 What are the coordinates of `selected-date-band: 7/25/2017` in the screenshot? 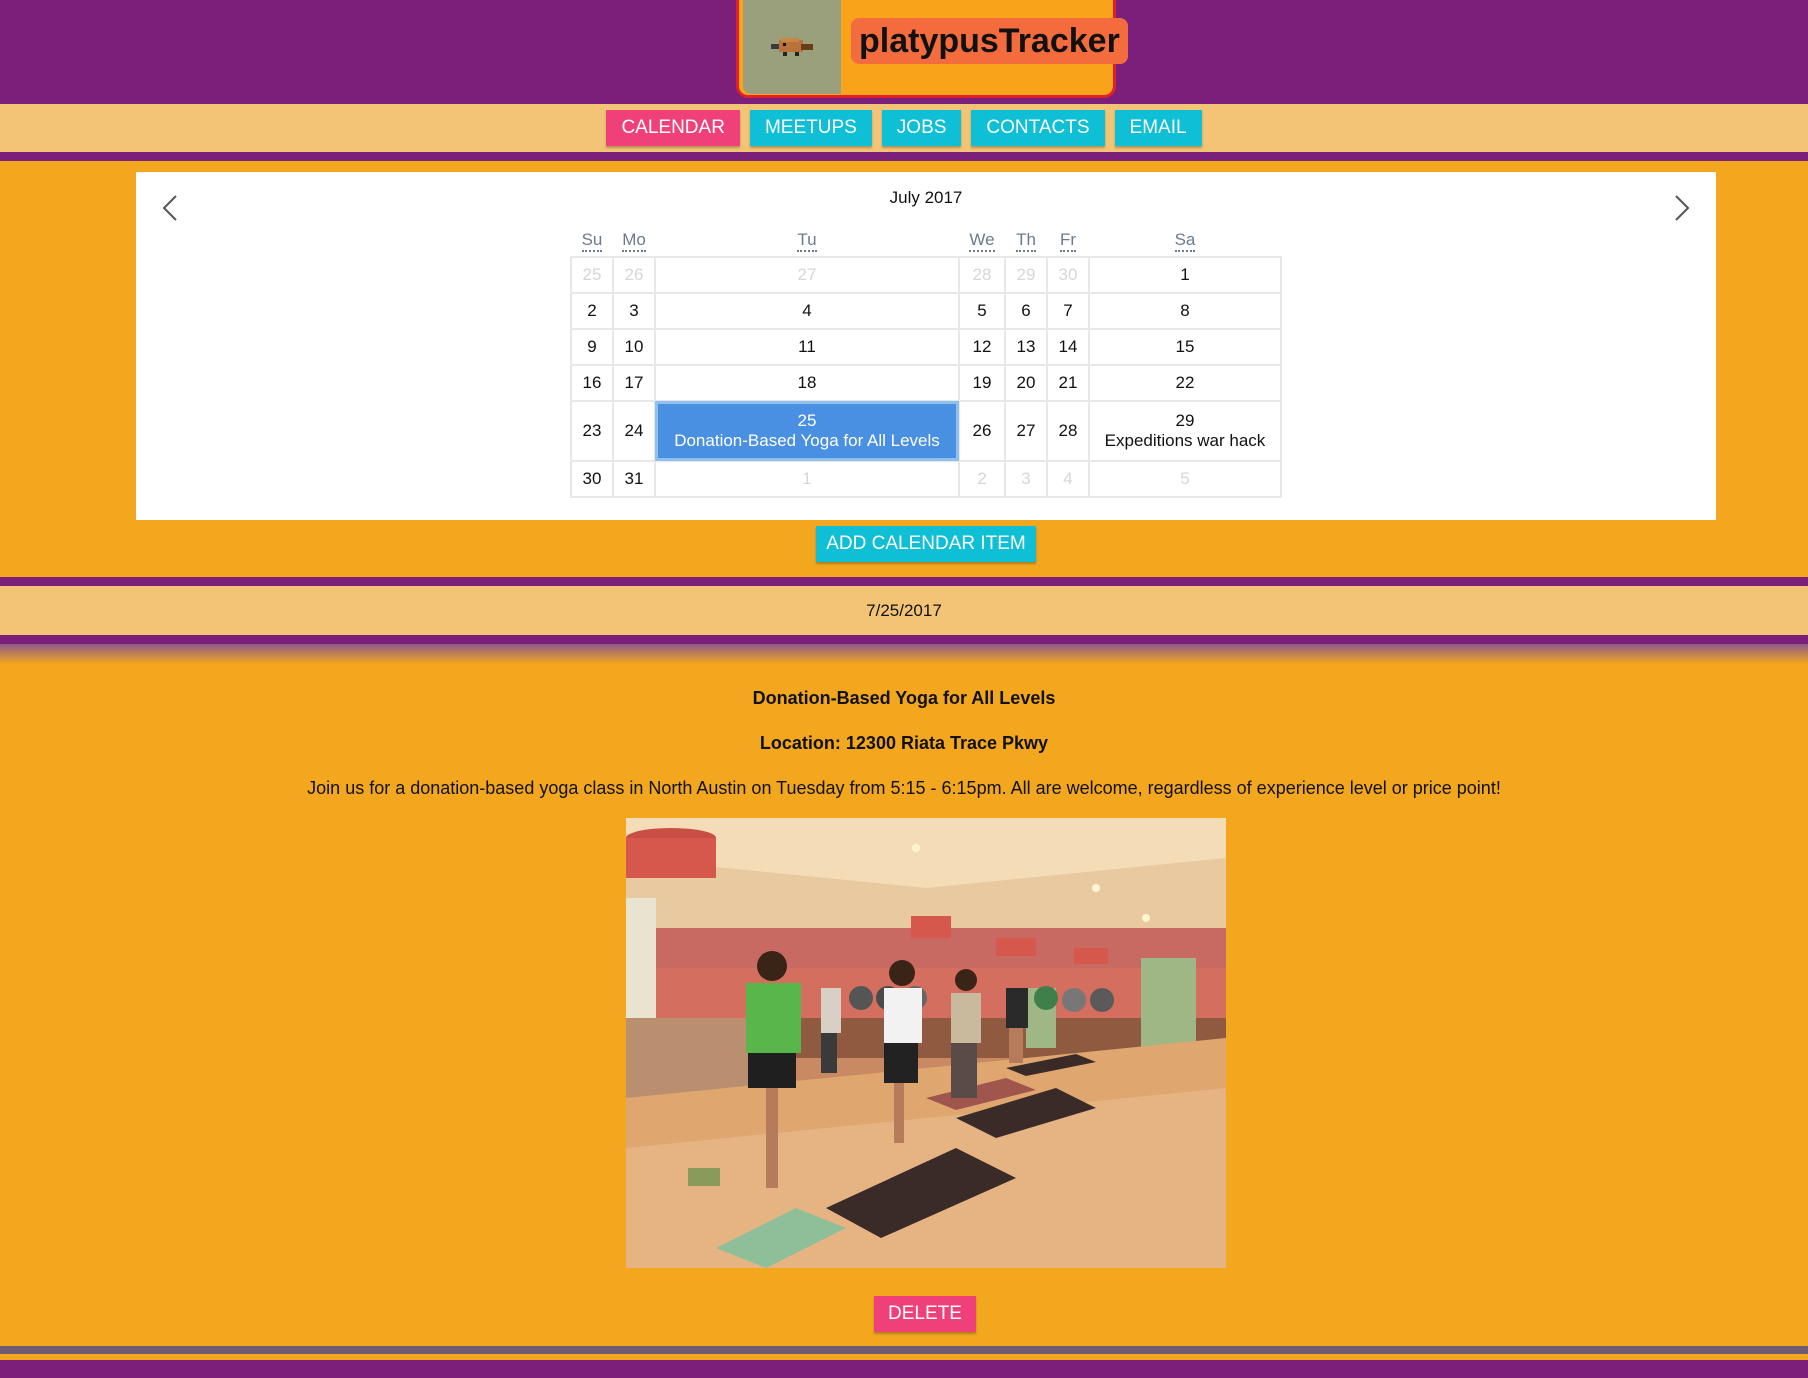 It's located at (904, 610).